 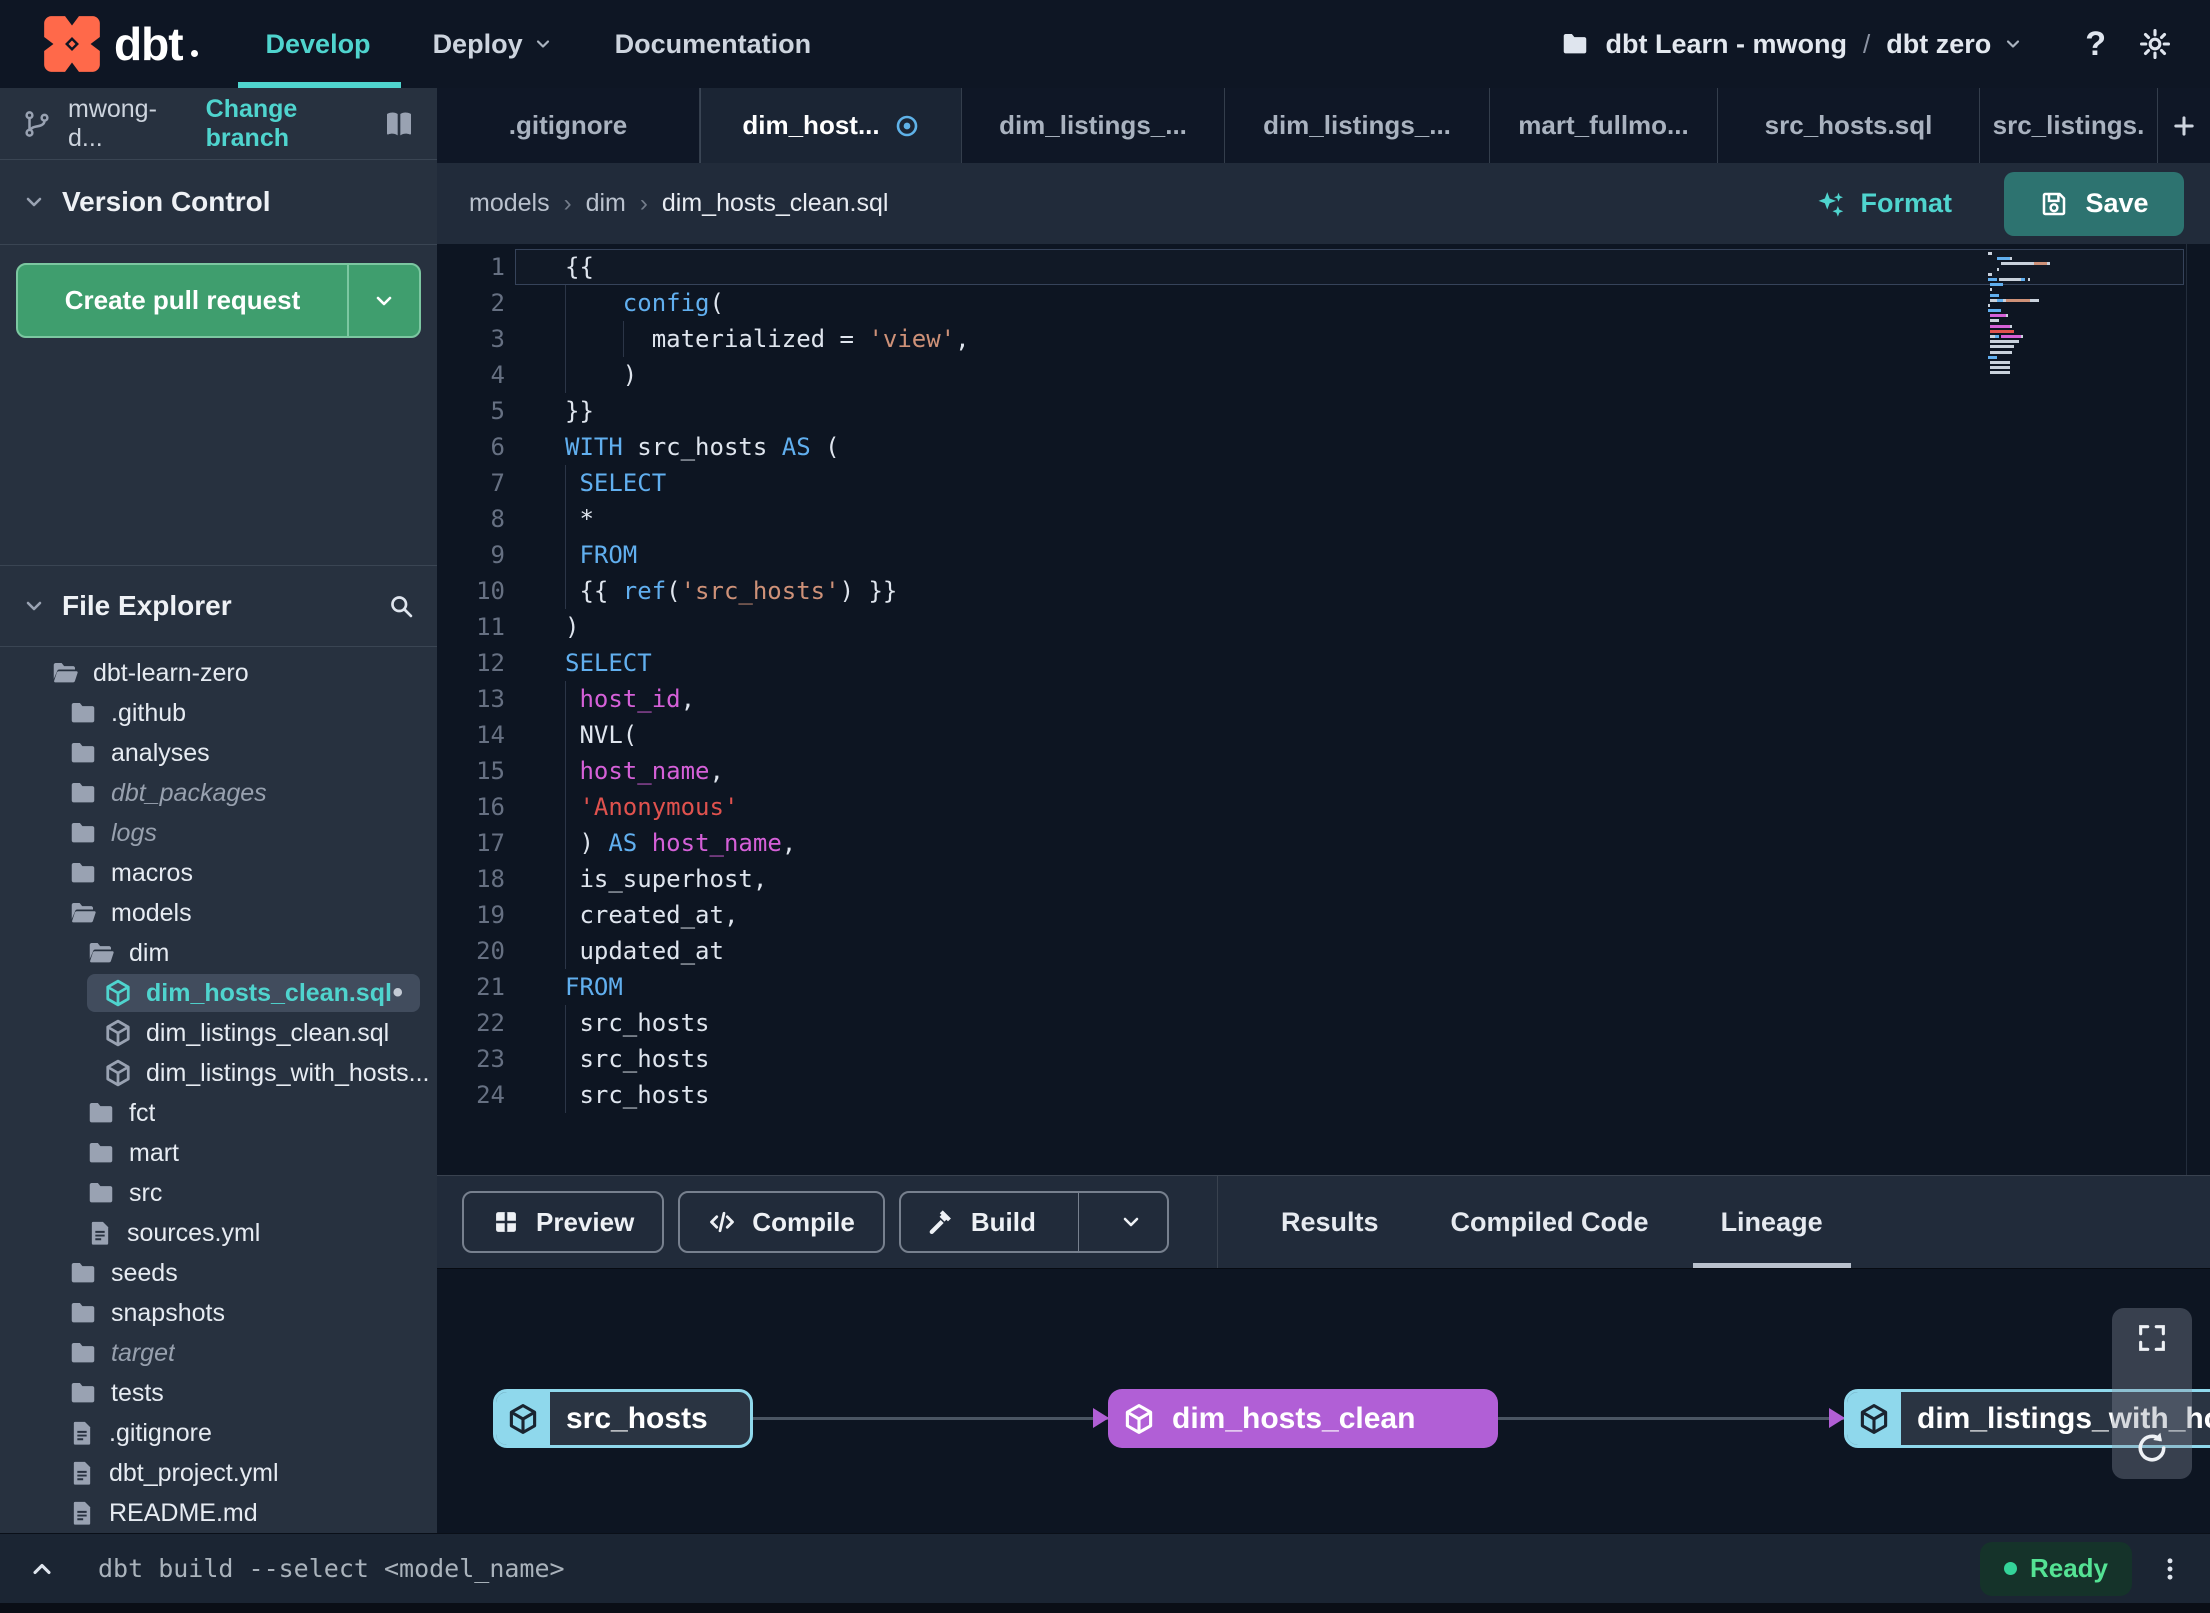 I want to click on account-name: dbt Learn - mwong, so click(x=1726, y=44).